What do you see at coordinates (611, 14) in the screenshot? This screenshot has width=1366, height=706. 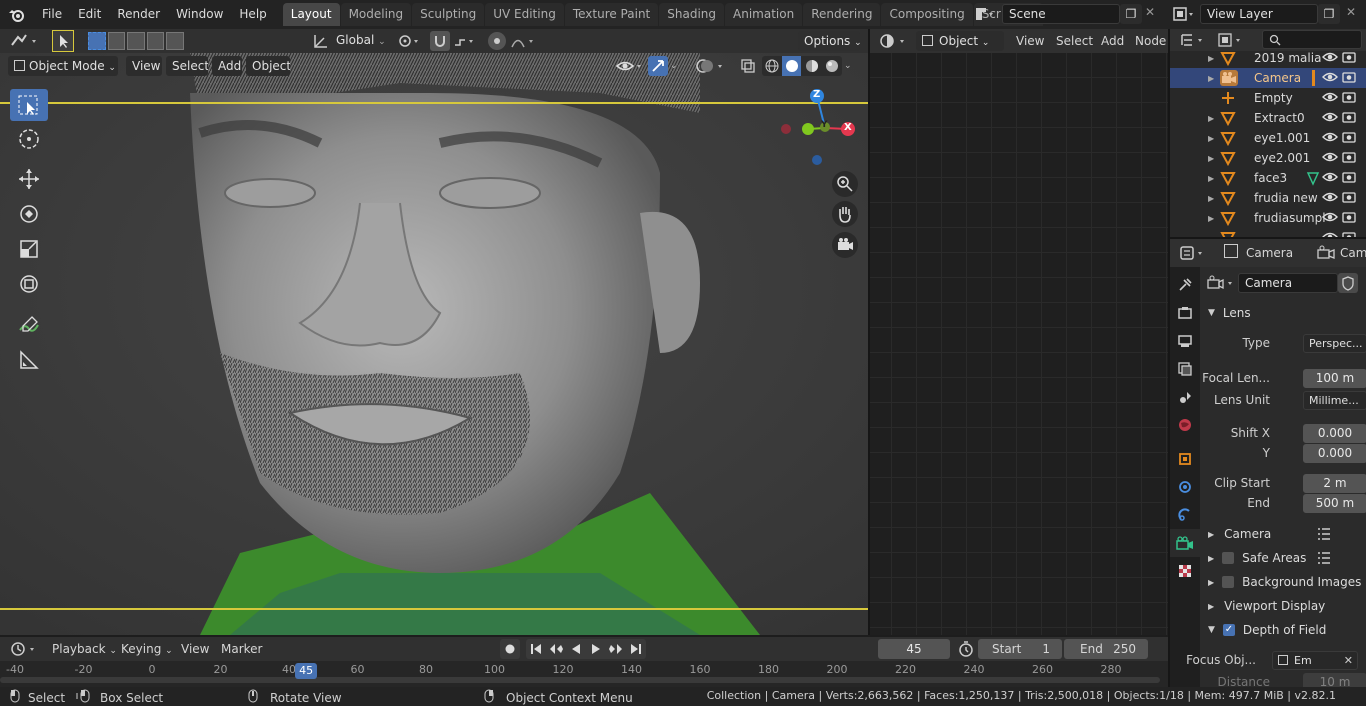 I see `tab-texture-paint: Texture Paint` at bounding box center [611, 14].